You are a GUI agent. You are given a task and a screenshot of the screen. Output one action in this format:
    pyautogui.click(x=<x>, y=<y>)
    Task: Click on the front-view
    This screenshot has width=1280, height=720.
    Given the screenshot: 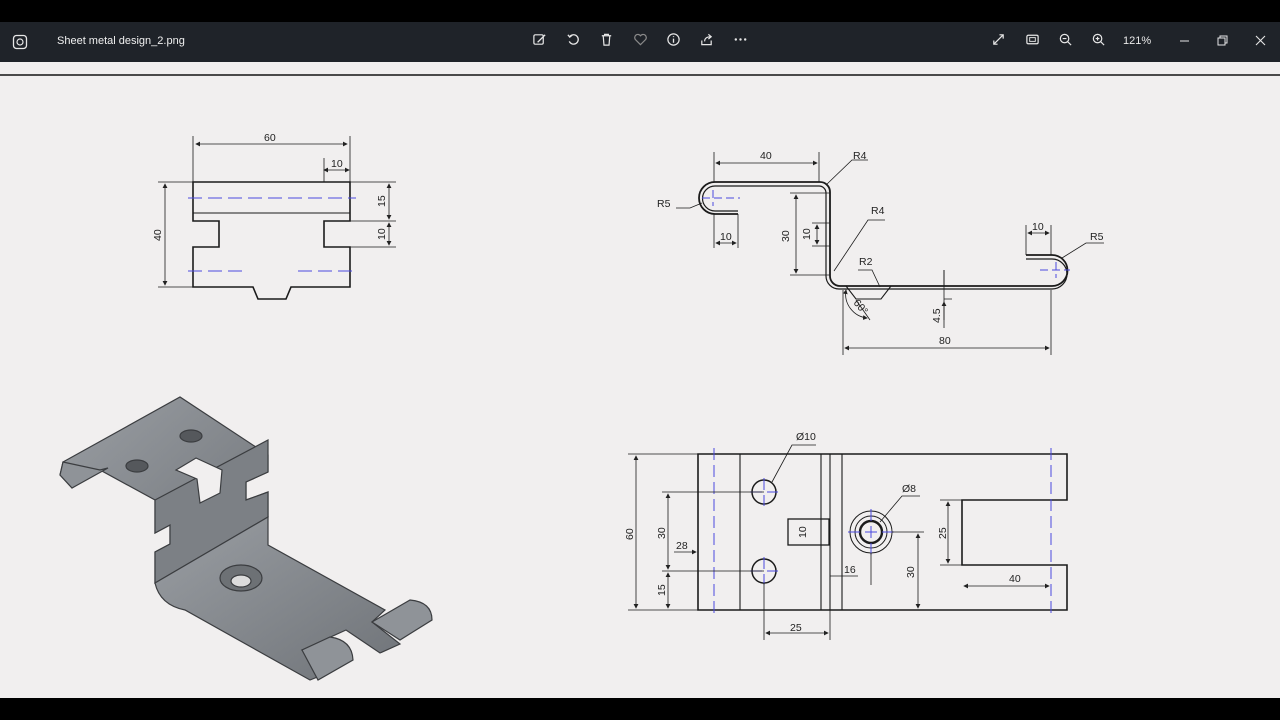 What is the action you would take?
    pyautogui.click(x=277, y=218)
    